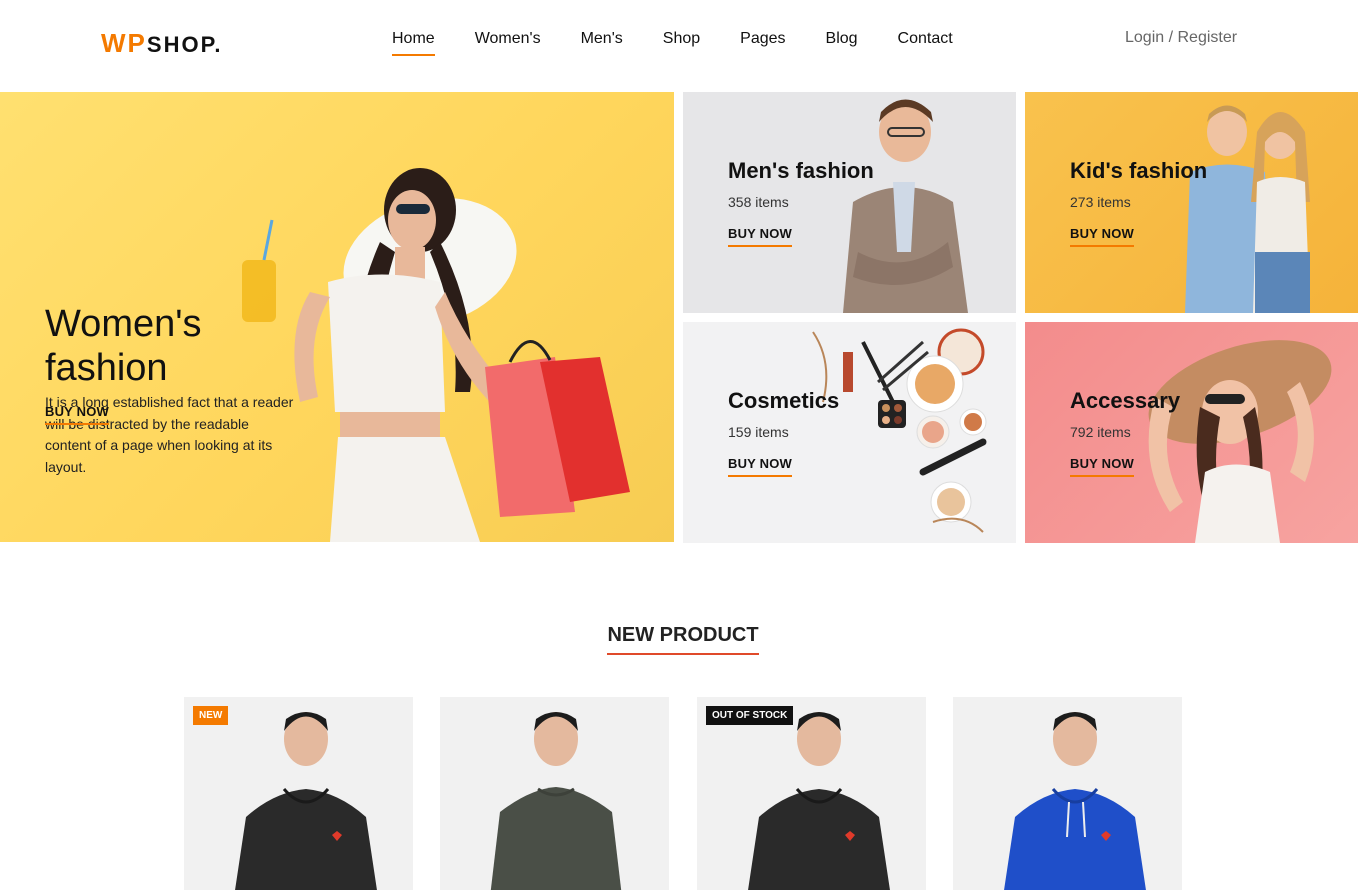  I want to click on new-product-heading: NEW PRODUCT, so click(683, 639).